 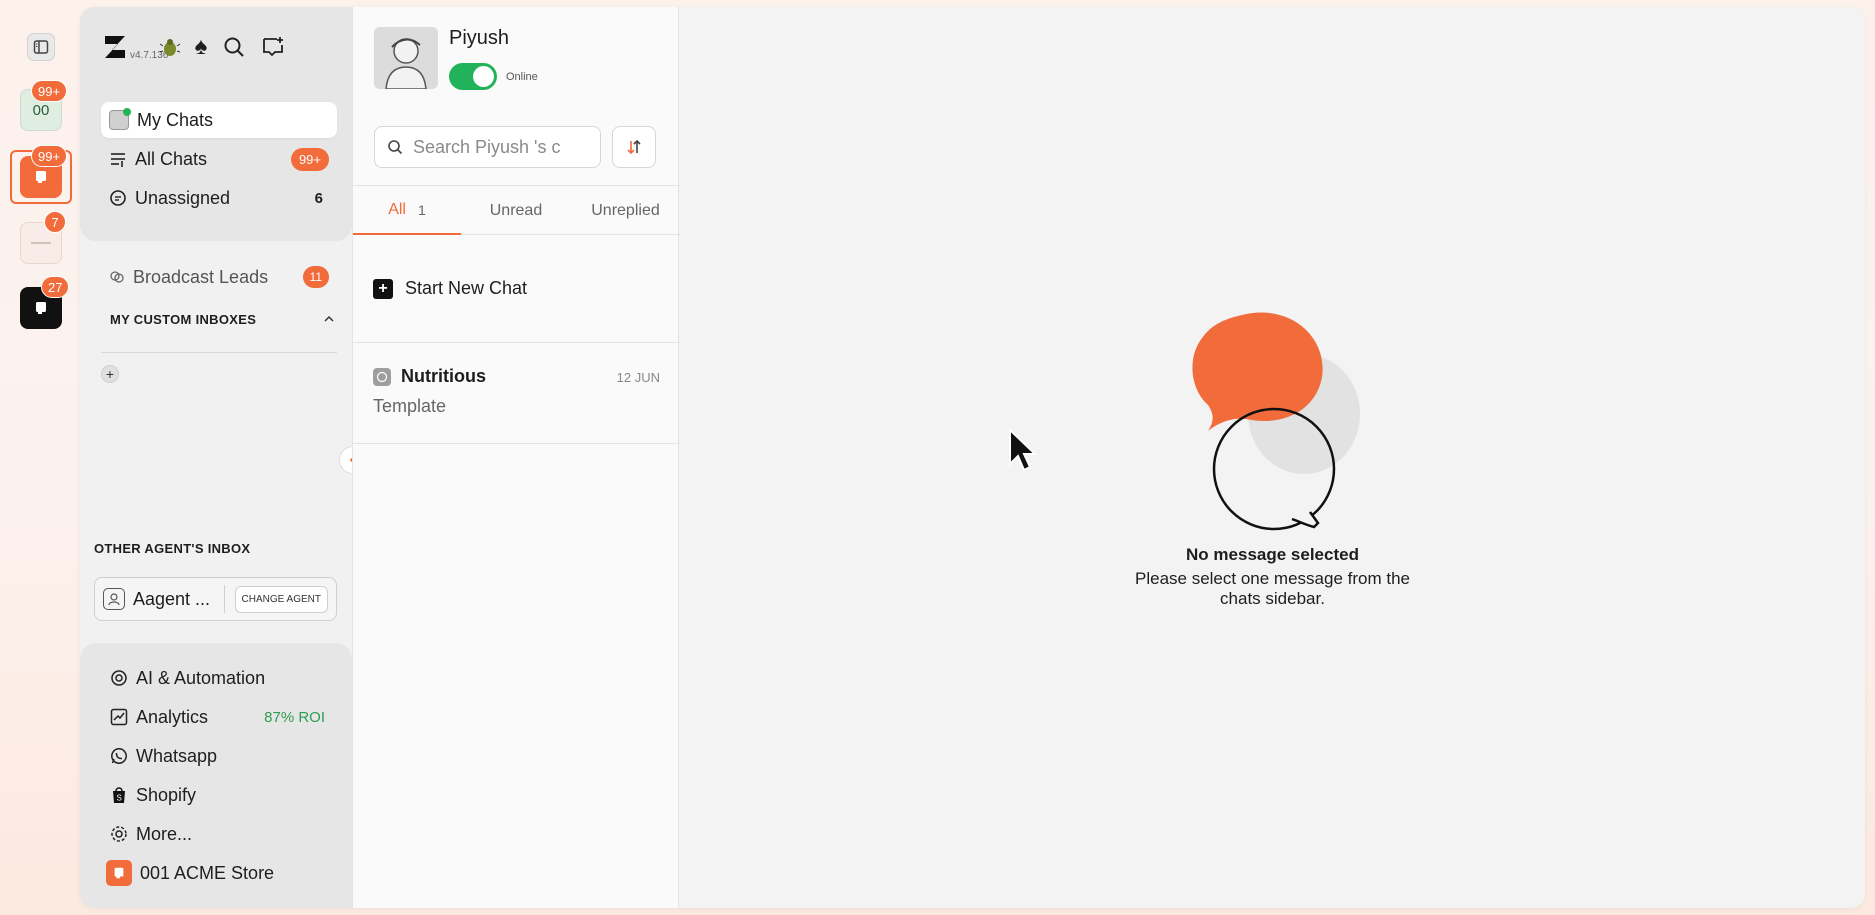 What do you see at coordinates (466, 288) in the screenshot?
I see `start-chat-label: Start New Chat` at bounding box center [466, 288].